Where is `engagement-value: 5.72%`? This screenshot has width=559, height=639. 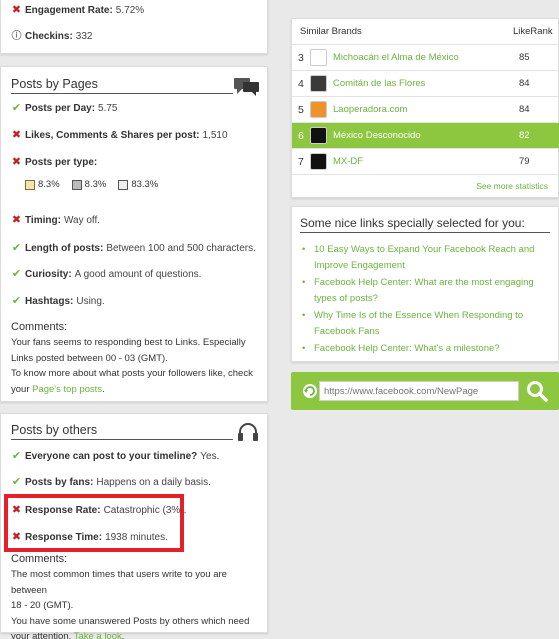
engagement-value: 5.72% is located at coordinates (130, 10).